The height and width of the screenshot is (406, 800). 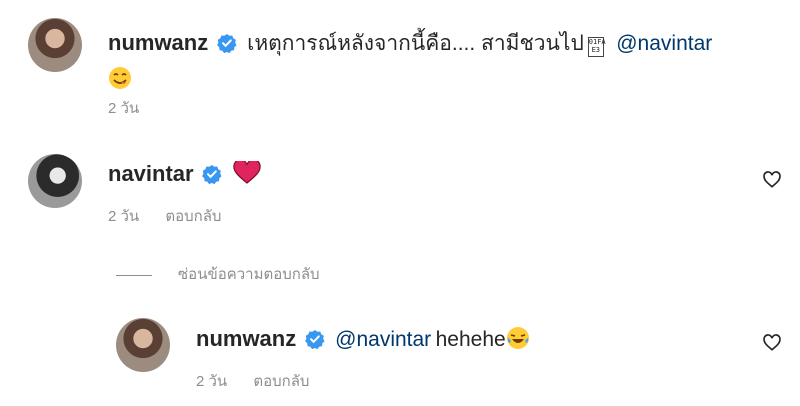 I want to click on yum-face-emoji-icon, so click(x=120, y=78).